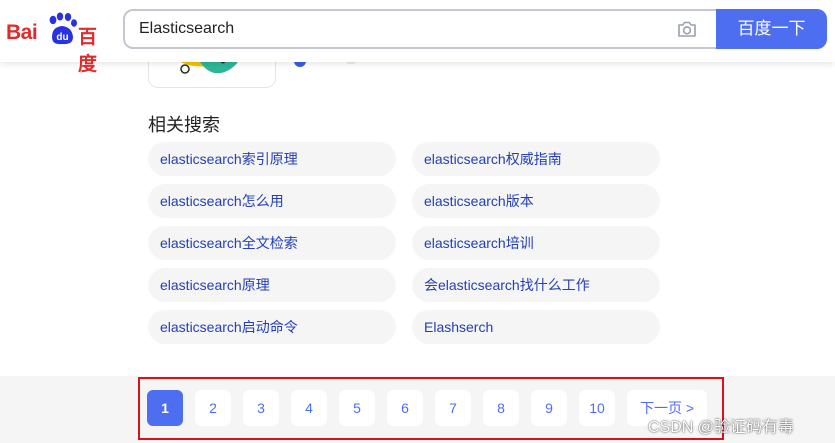 This screenshot has width=835, height=443. Describe the element at coordinates (62, 37) in the screenshot. I see `logo-du-text: du` at that location.